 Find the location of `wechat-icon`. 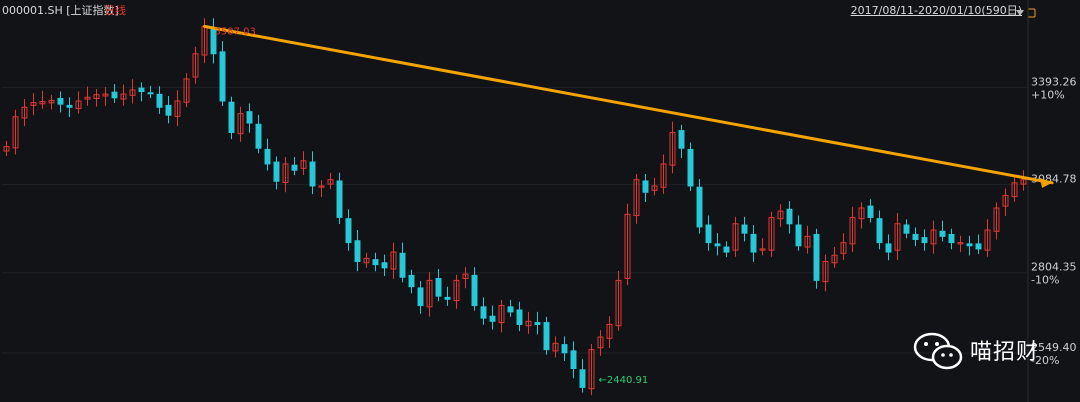

wechat-icon is located at coordinates (938, 351).